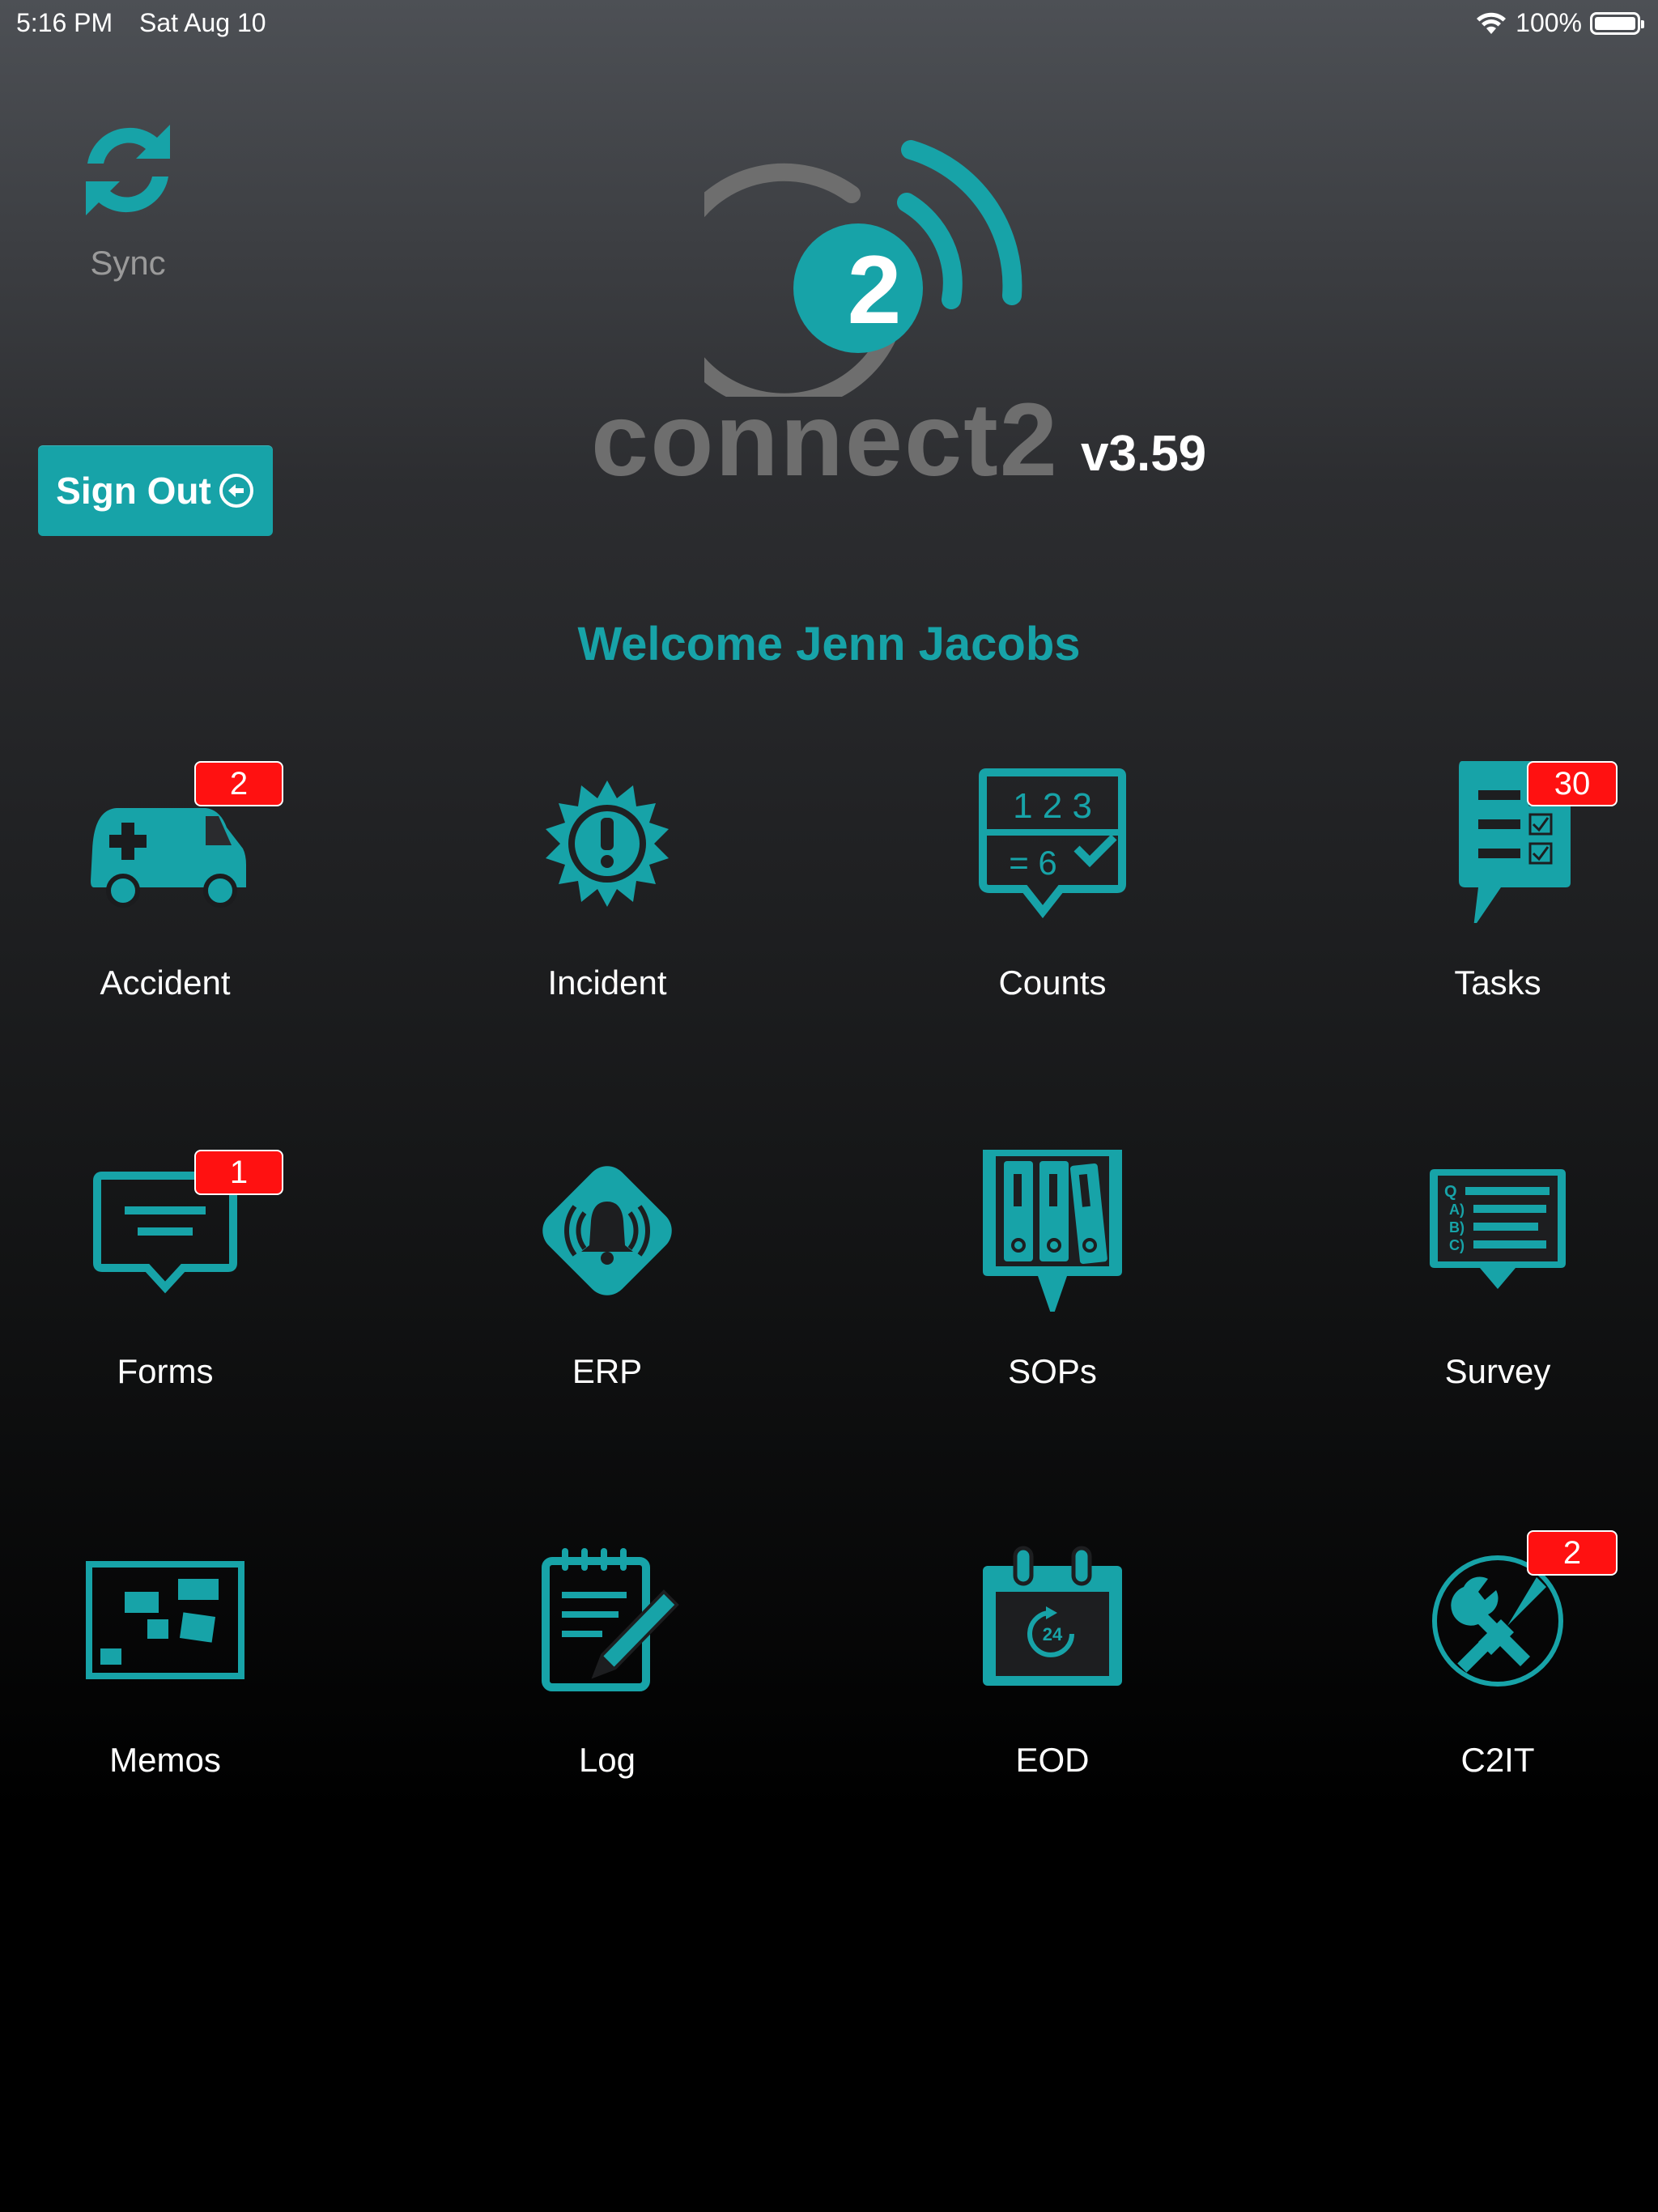 Image resolution: width=1658 pixels, height=2212 pixels. Describe the element at coordinates (202, 22) in the screenshot. I see `status-date: Sat Aug 10` at that location.